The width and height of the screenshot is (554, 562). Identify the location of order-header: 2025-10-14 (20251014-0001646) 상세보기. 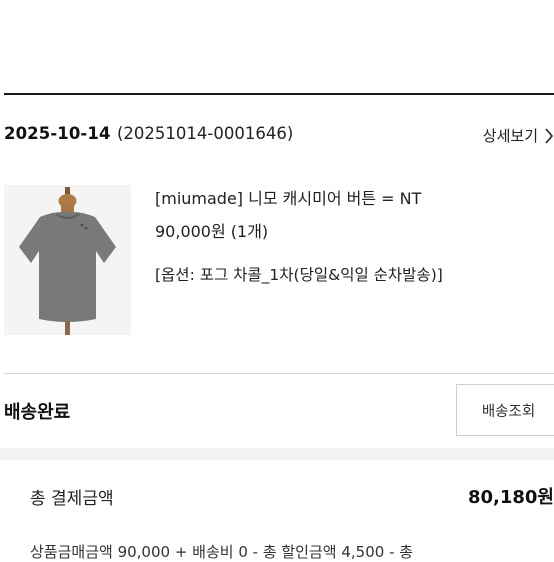
(279, 137).